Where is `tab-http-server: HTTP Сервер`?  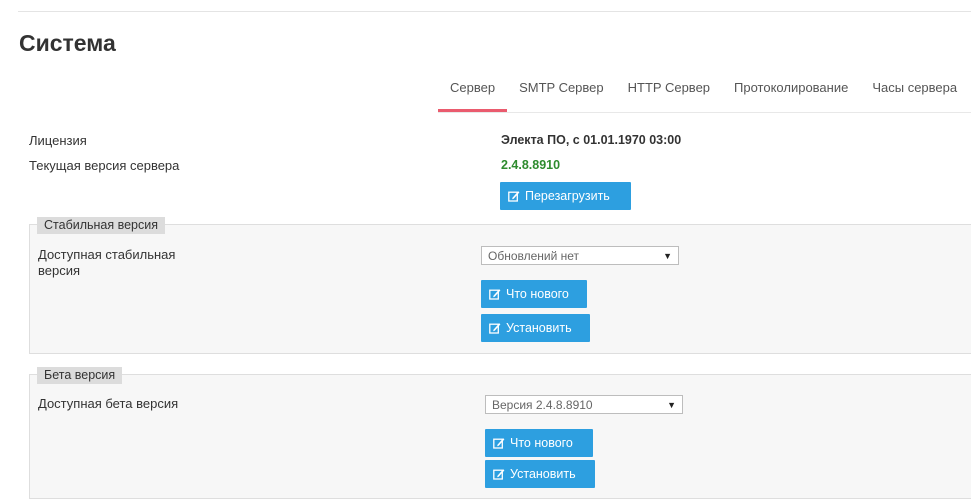 tab-http-server: HTTP Сервер is located at coordinates (669, 92).